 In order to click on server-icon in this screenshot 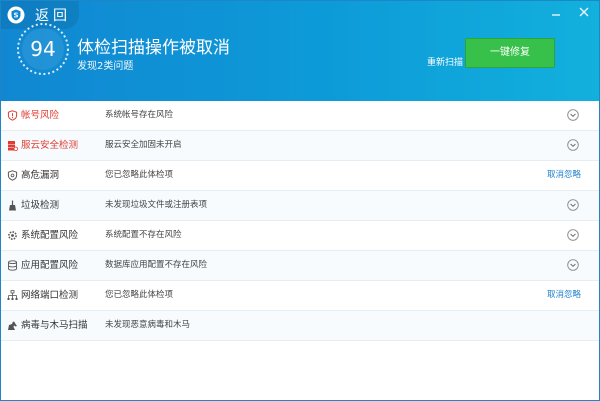, I will do `click(13, 146)`.